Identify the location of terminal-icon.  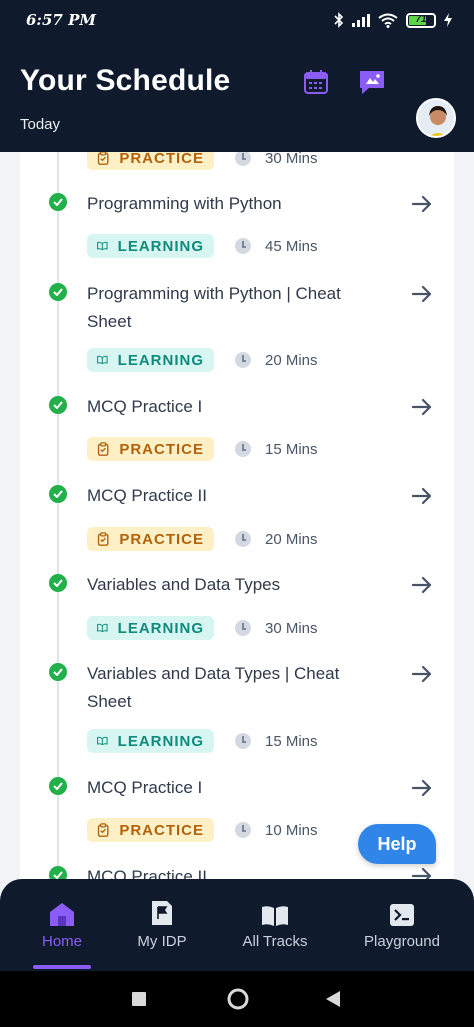
(402, 915).